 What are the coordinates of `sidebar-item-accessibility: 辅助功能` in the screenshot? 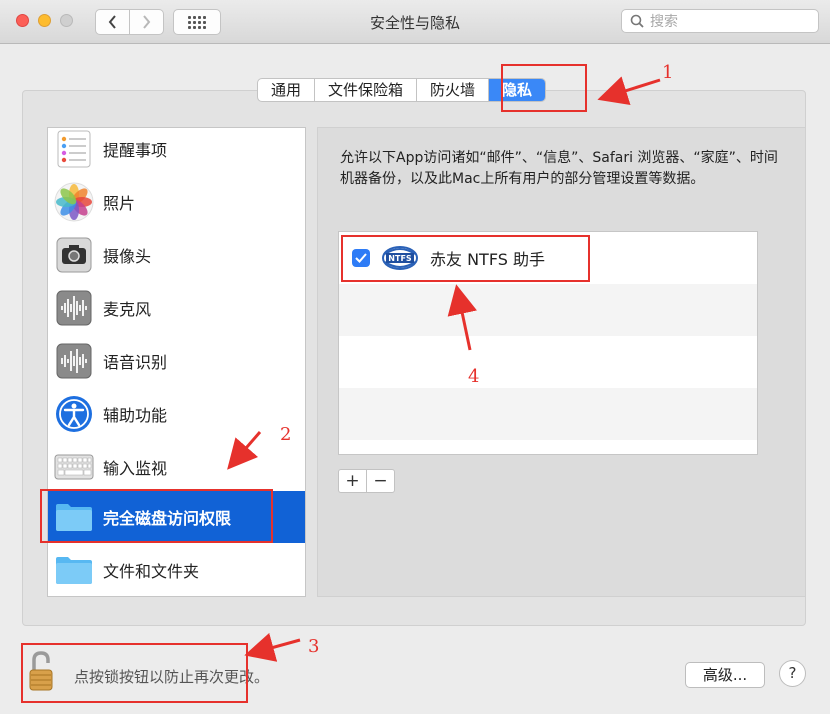 It's located at (176, 414).